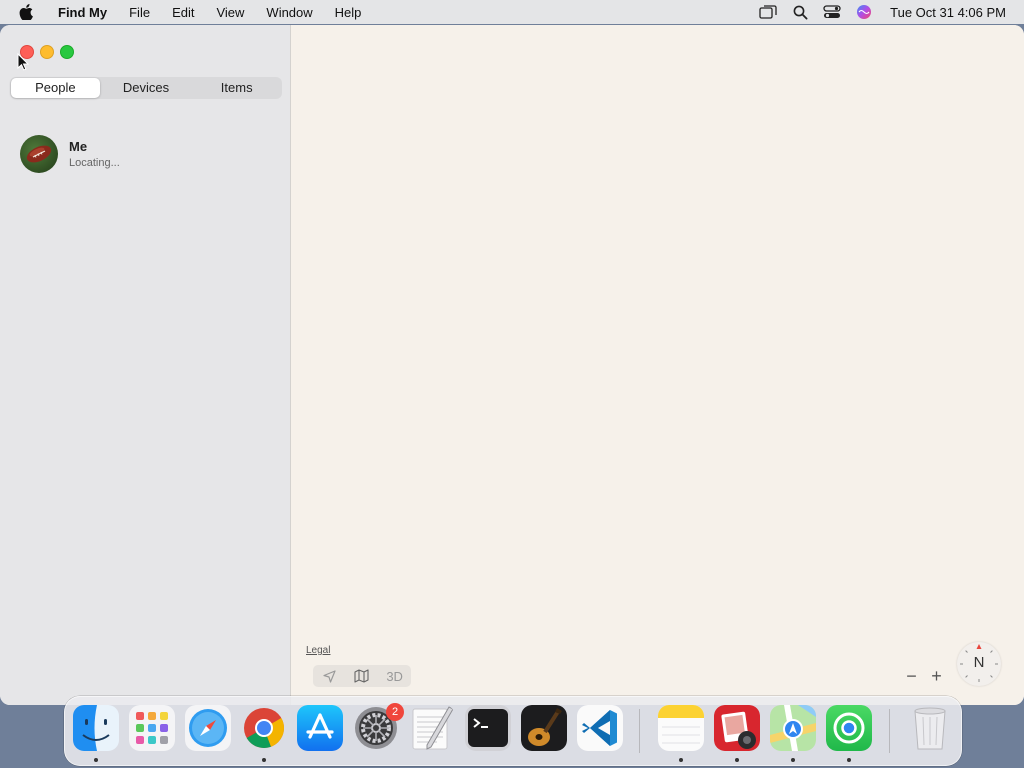  Describe the element at coordinates (432, 728) in the screenshot. I see `textedit-icon` at that location.